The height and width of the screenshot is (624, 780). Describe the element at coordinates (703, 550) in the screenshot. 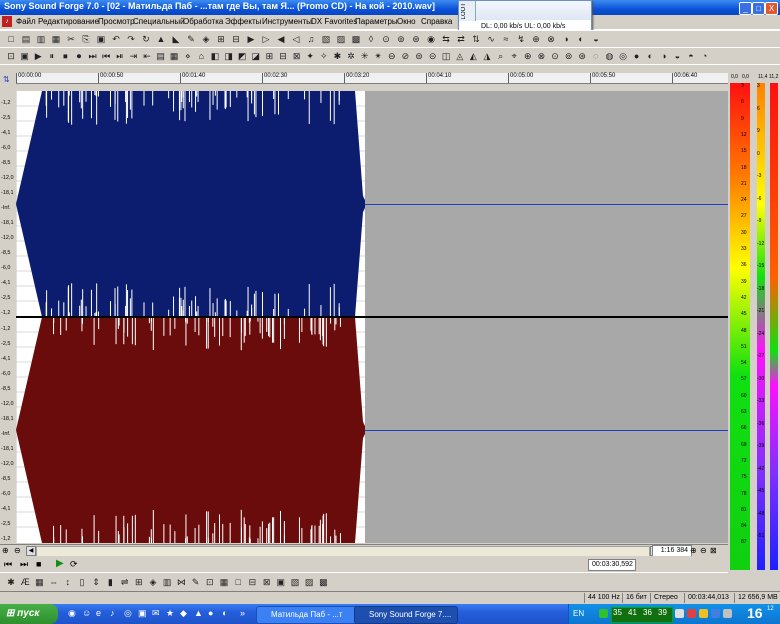

I see `zoom-minus-icon: ⊖` at that location.